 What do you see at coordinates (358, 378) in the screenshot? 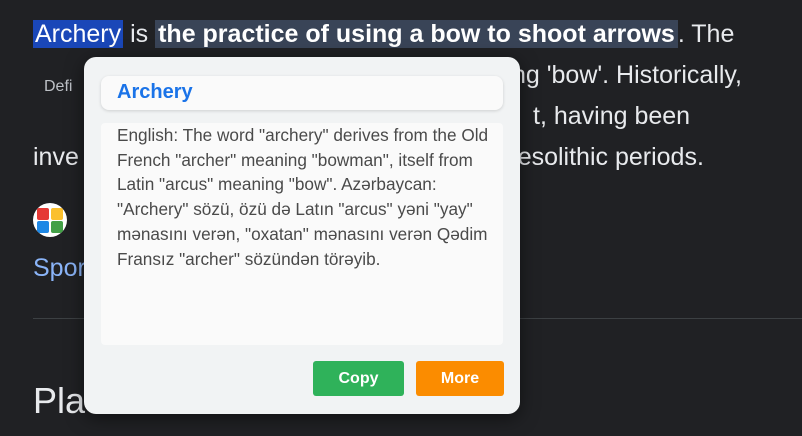
I see `copy-button: Copy` at bounding box center [358, 378].